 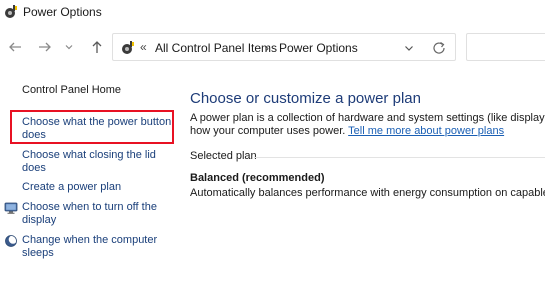 I want to click on breadcrumb-all-control-panel-items: All Control Panel Items, so click(x=216, y=48).